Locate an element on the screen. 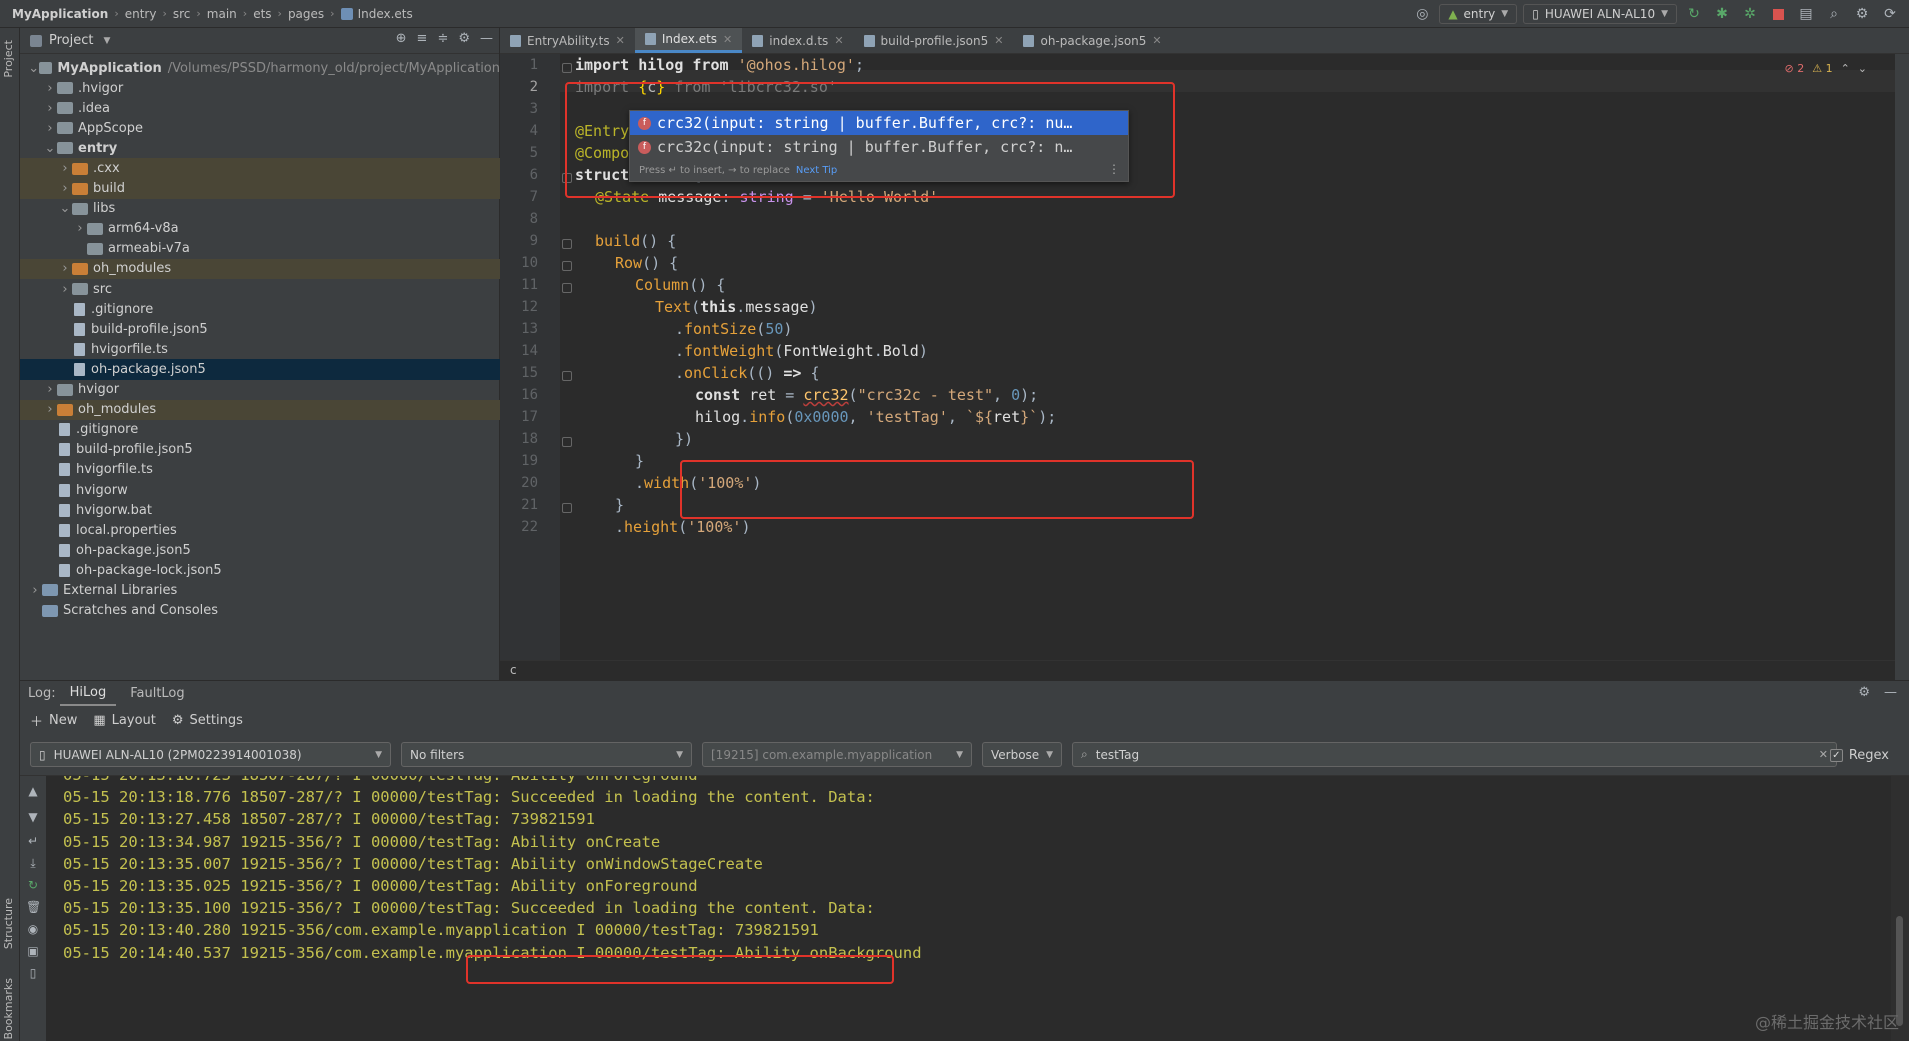 This screenshot has width=1909, height=1041. process-select: [19215] com.example.myapplication ▼ is located at coordinates (837, 754).